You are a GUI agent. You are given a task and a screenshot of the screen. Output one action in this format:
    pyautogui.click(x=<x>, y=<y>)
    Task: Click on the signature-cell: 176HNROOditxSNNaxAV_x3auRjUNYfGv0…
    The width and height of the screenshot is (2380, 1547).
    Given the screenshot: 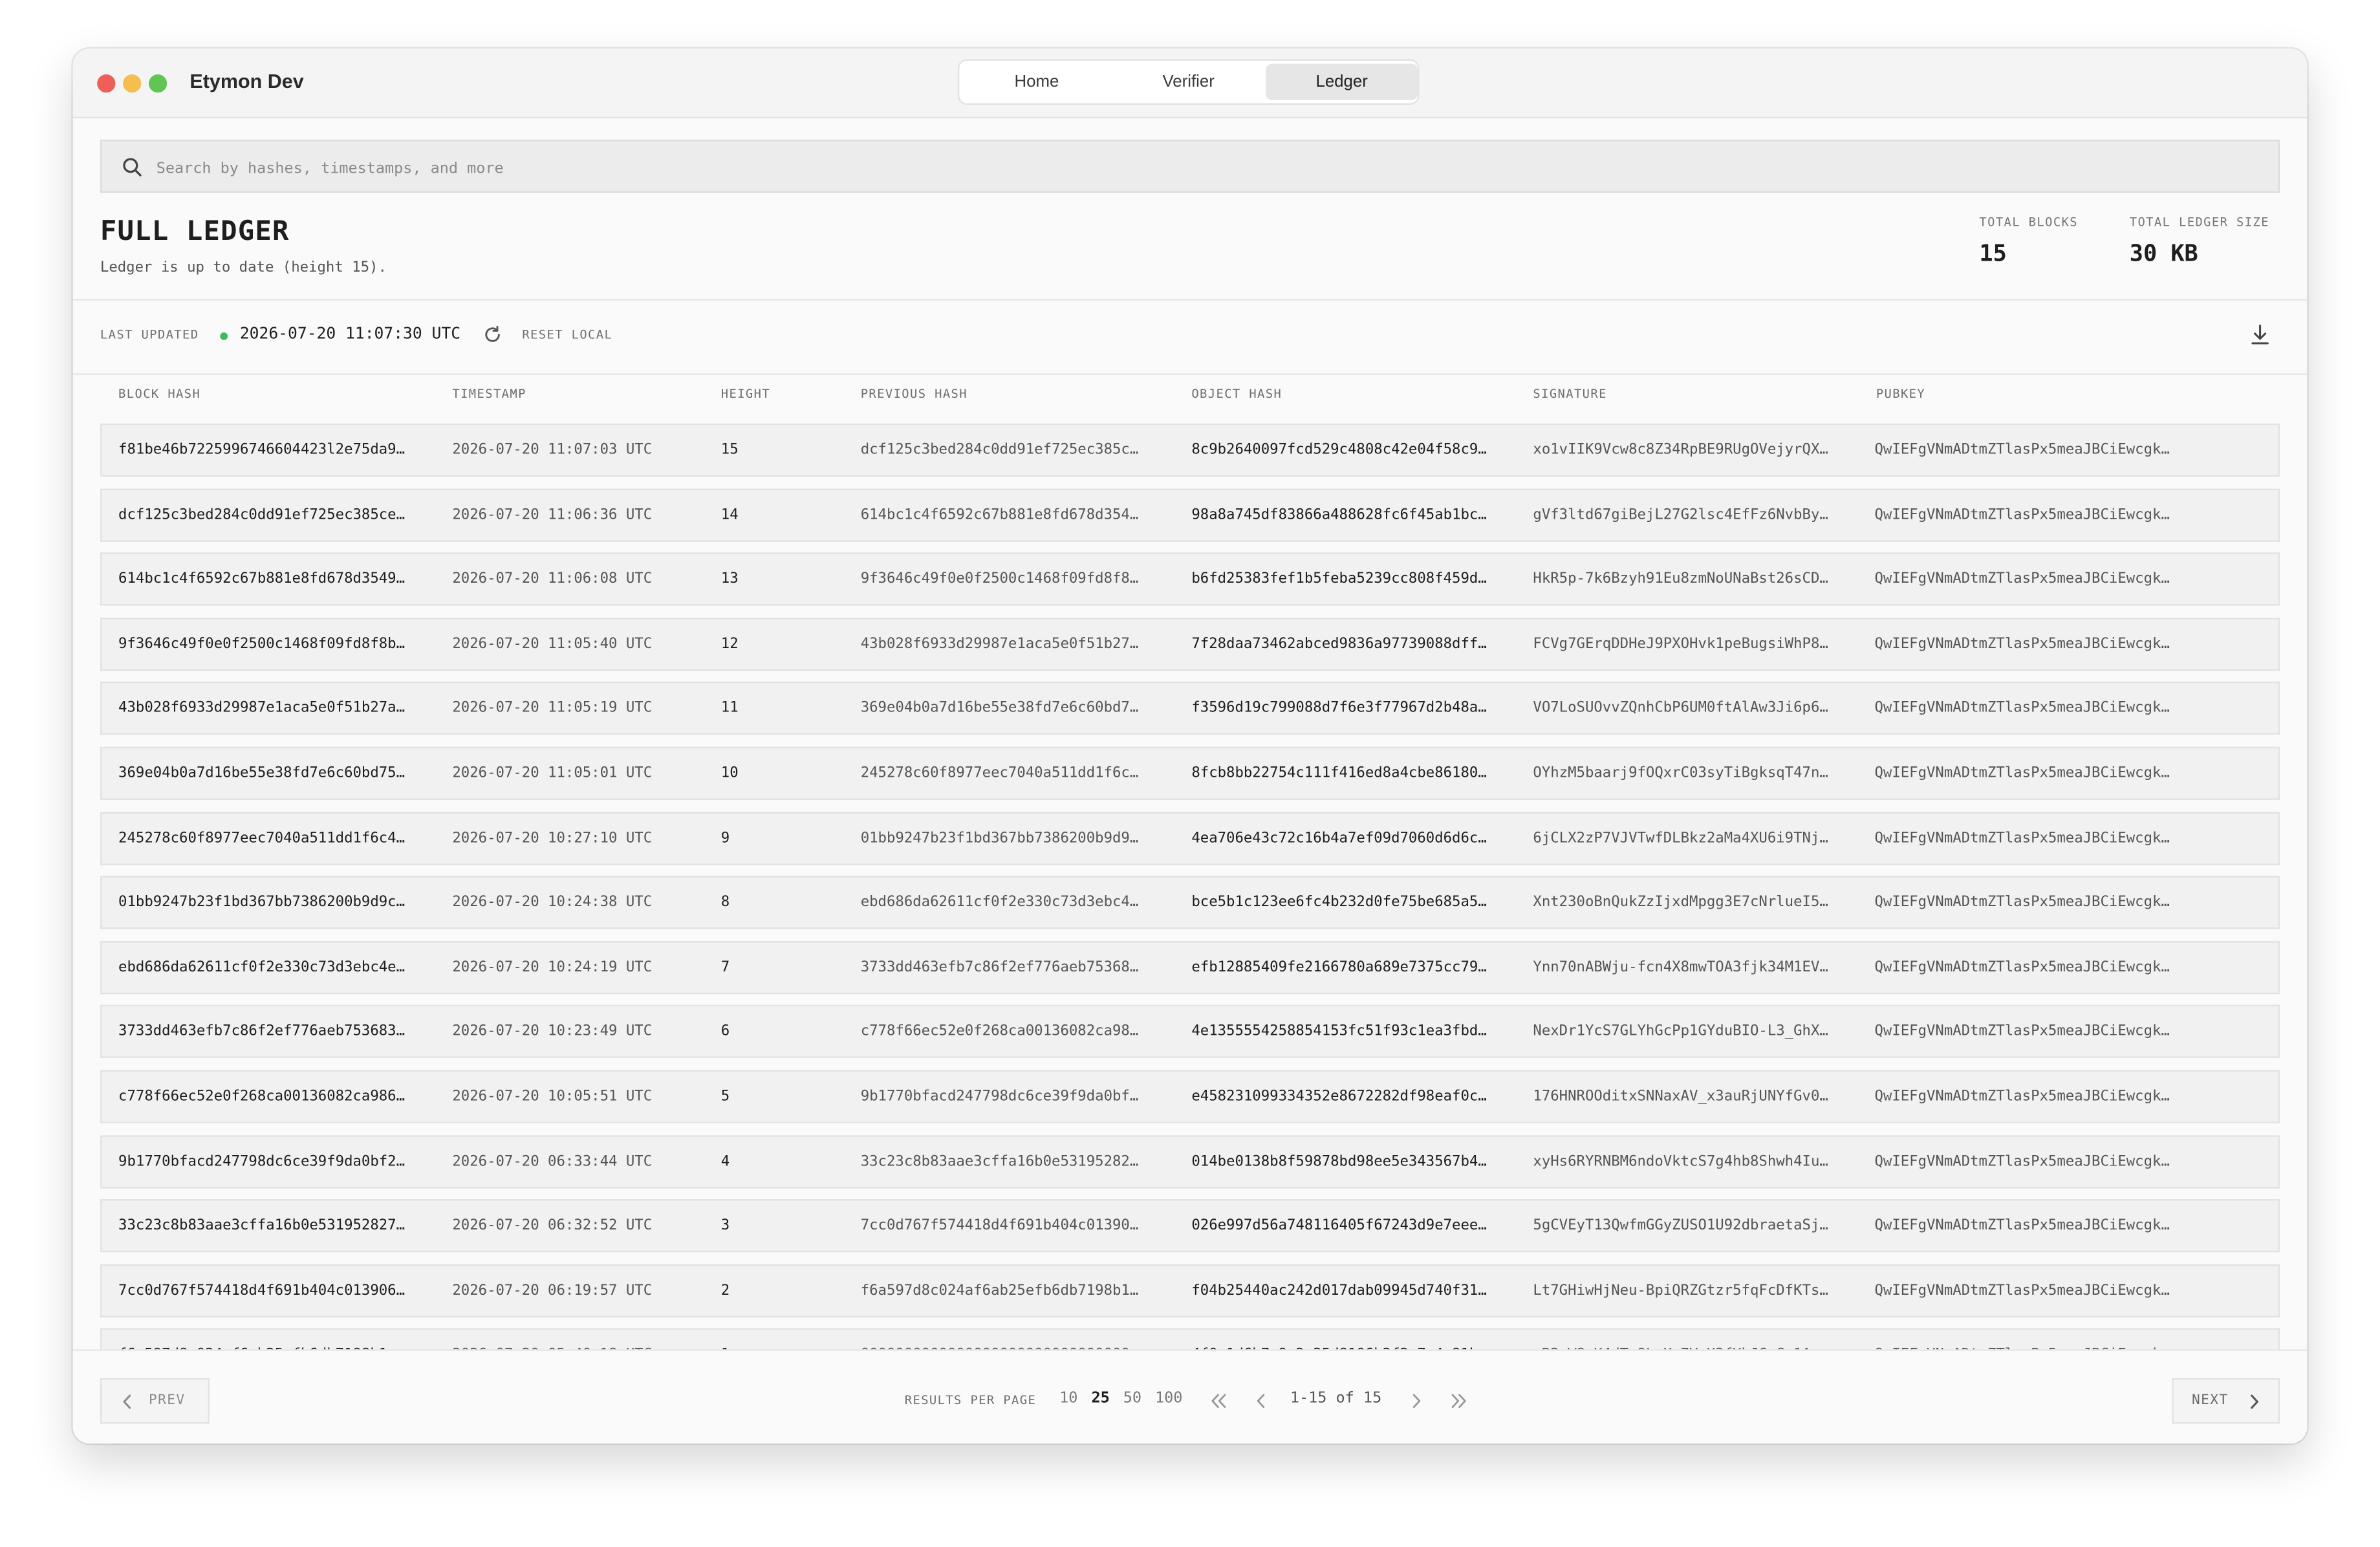 What is the action you would take?
    pyautogui.click(x=1680, y=1096)
    